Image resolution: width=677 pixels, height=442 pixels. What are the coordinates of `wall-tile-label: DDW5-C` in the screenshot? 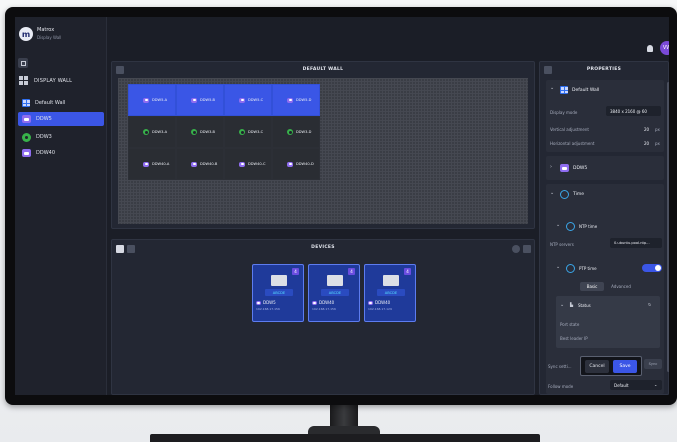 It's located at (256, 100).